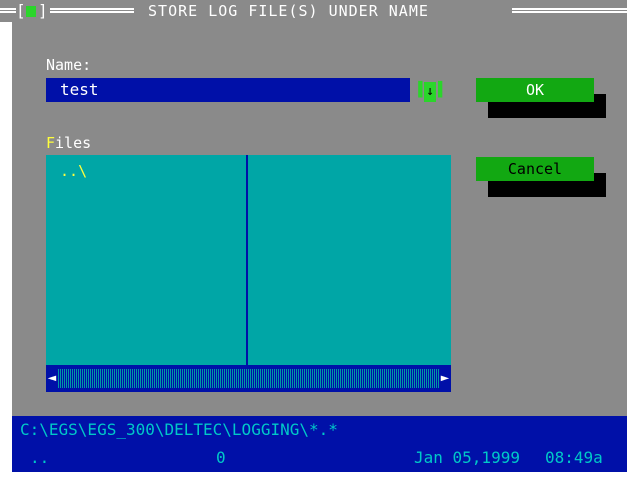  Describe the element at coordinates (569, 10) in the screenshot. I see `title-line-right` at that location.